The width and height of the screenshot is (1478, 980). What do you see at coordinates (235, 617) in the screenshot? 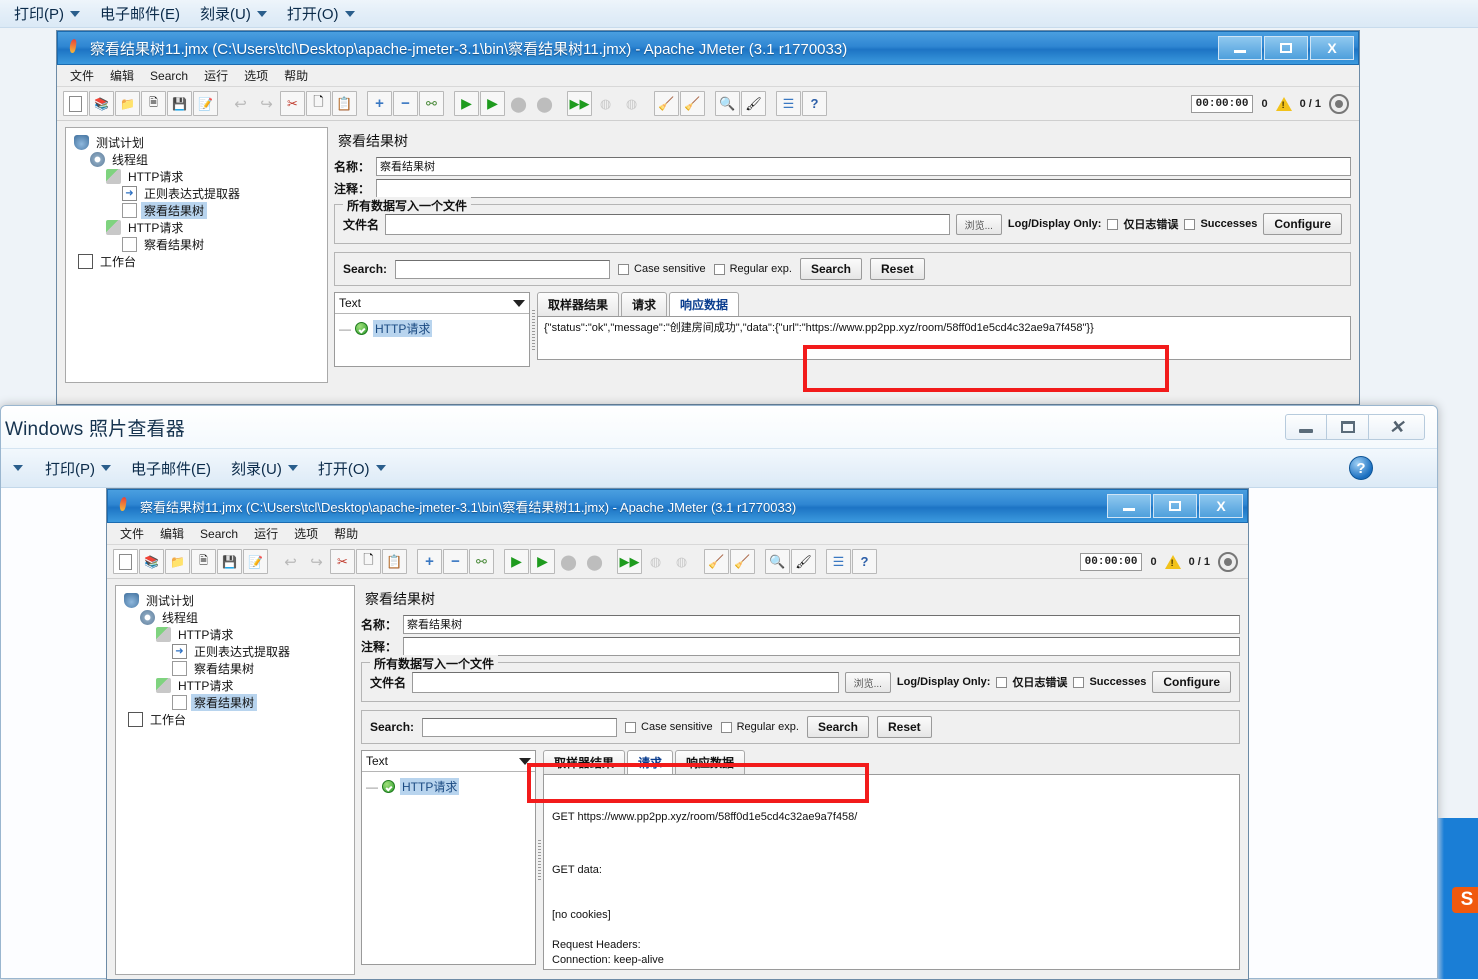
I see `tree-item: 线程组` at bounding box center [235, 617].